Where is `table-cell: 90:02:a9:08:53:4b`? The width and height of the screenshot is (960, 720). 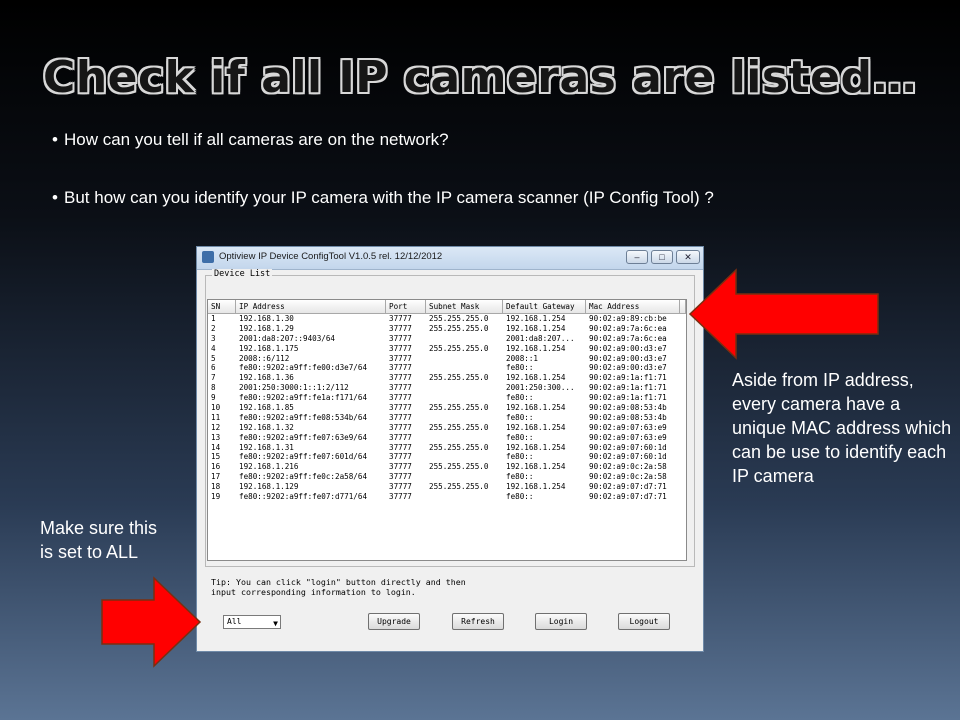 table-cell: 90:02:a9:08:53:4b is located at coordinates (628, 408).